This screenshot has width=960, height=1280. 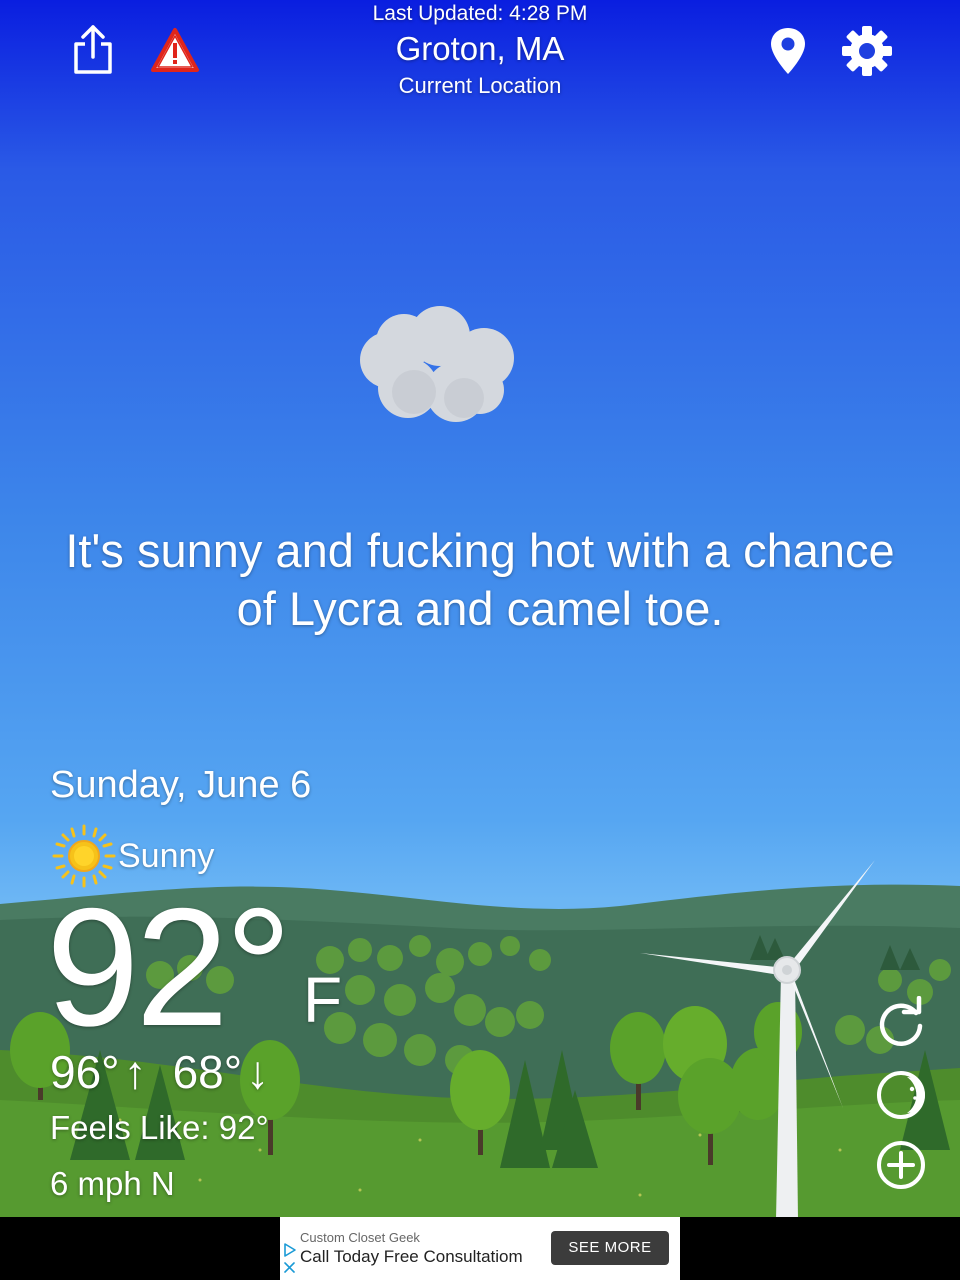 What do you see at coordinates (901, 1023) in the screenshot?
I see `refresh-icon` at bounding box center [901, 1023].